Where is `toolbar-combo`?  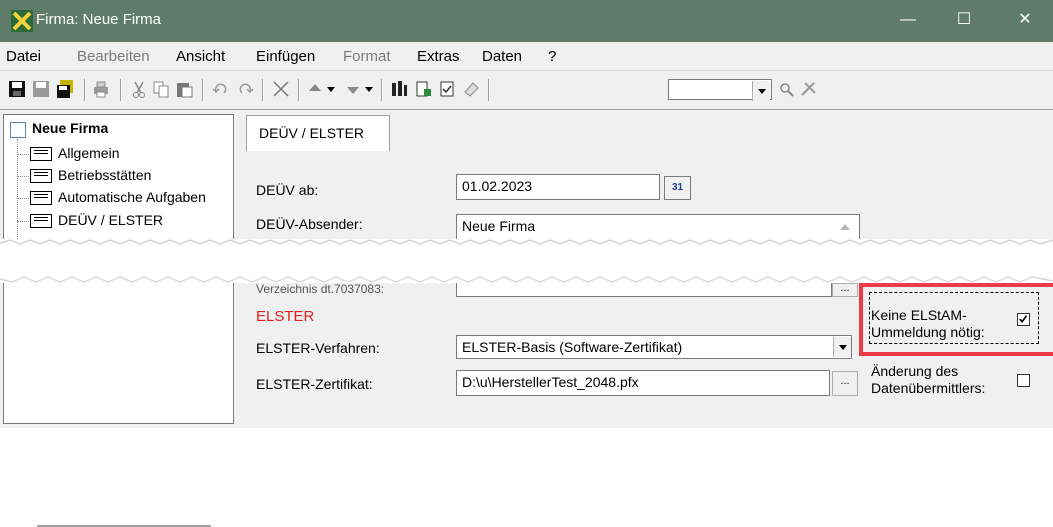
toolbar-combo is located at coordinates (720, 90).